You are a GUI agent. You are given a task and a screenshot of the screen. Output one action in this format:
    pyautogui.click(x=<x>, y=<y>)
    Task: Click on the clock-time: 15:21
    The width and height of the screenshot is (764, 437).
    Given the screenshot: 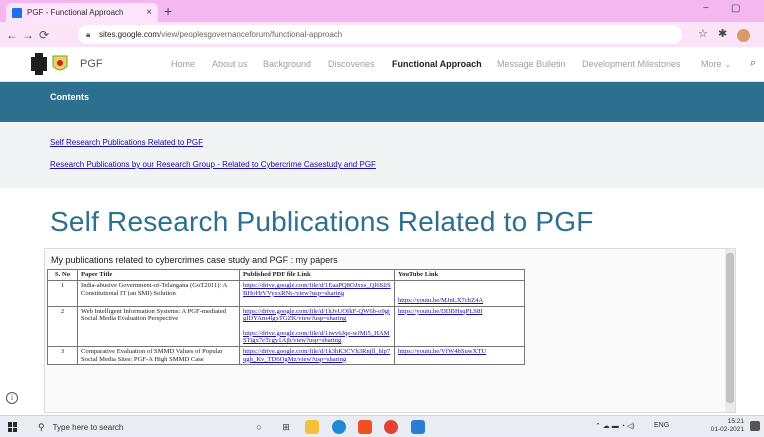 What is the action you would take?
    pyautogui.click(x=735, y=421)
    